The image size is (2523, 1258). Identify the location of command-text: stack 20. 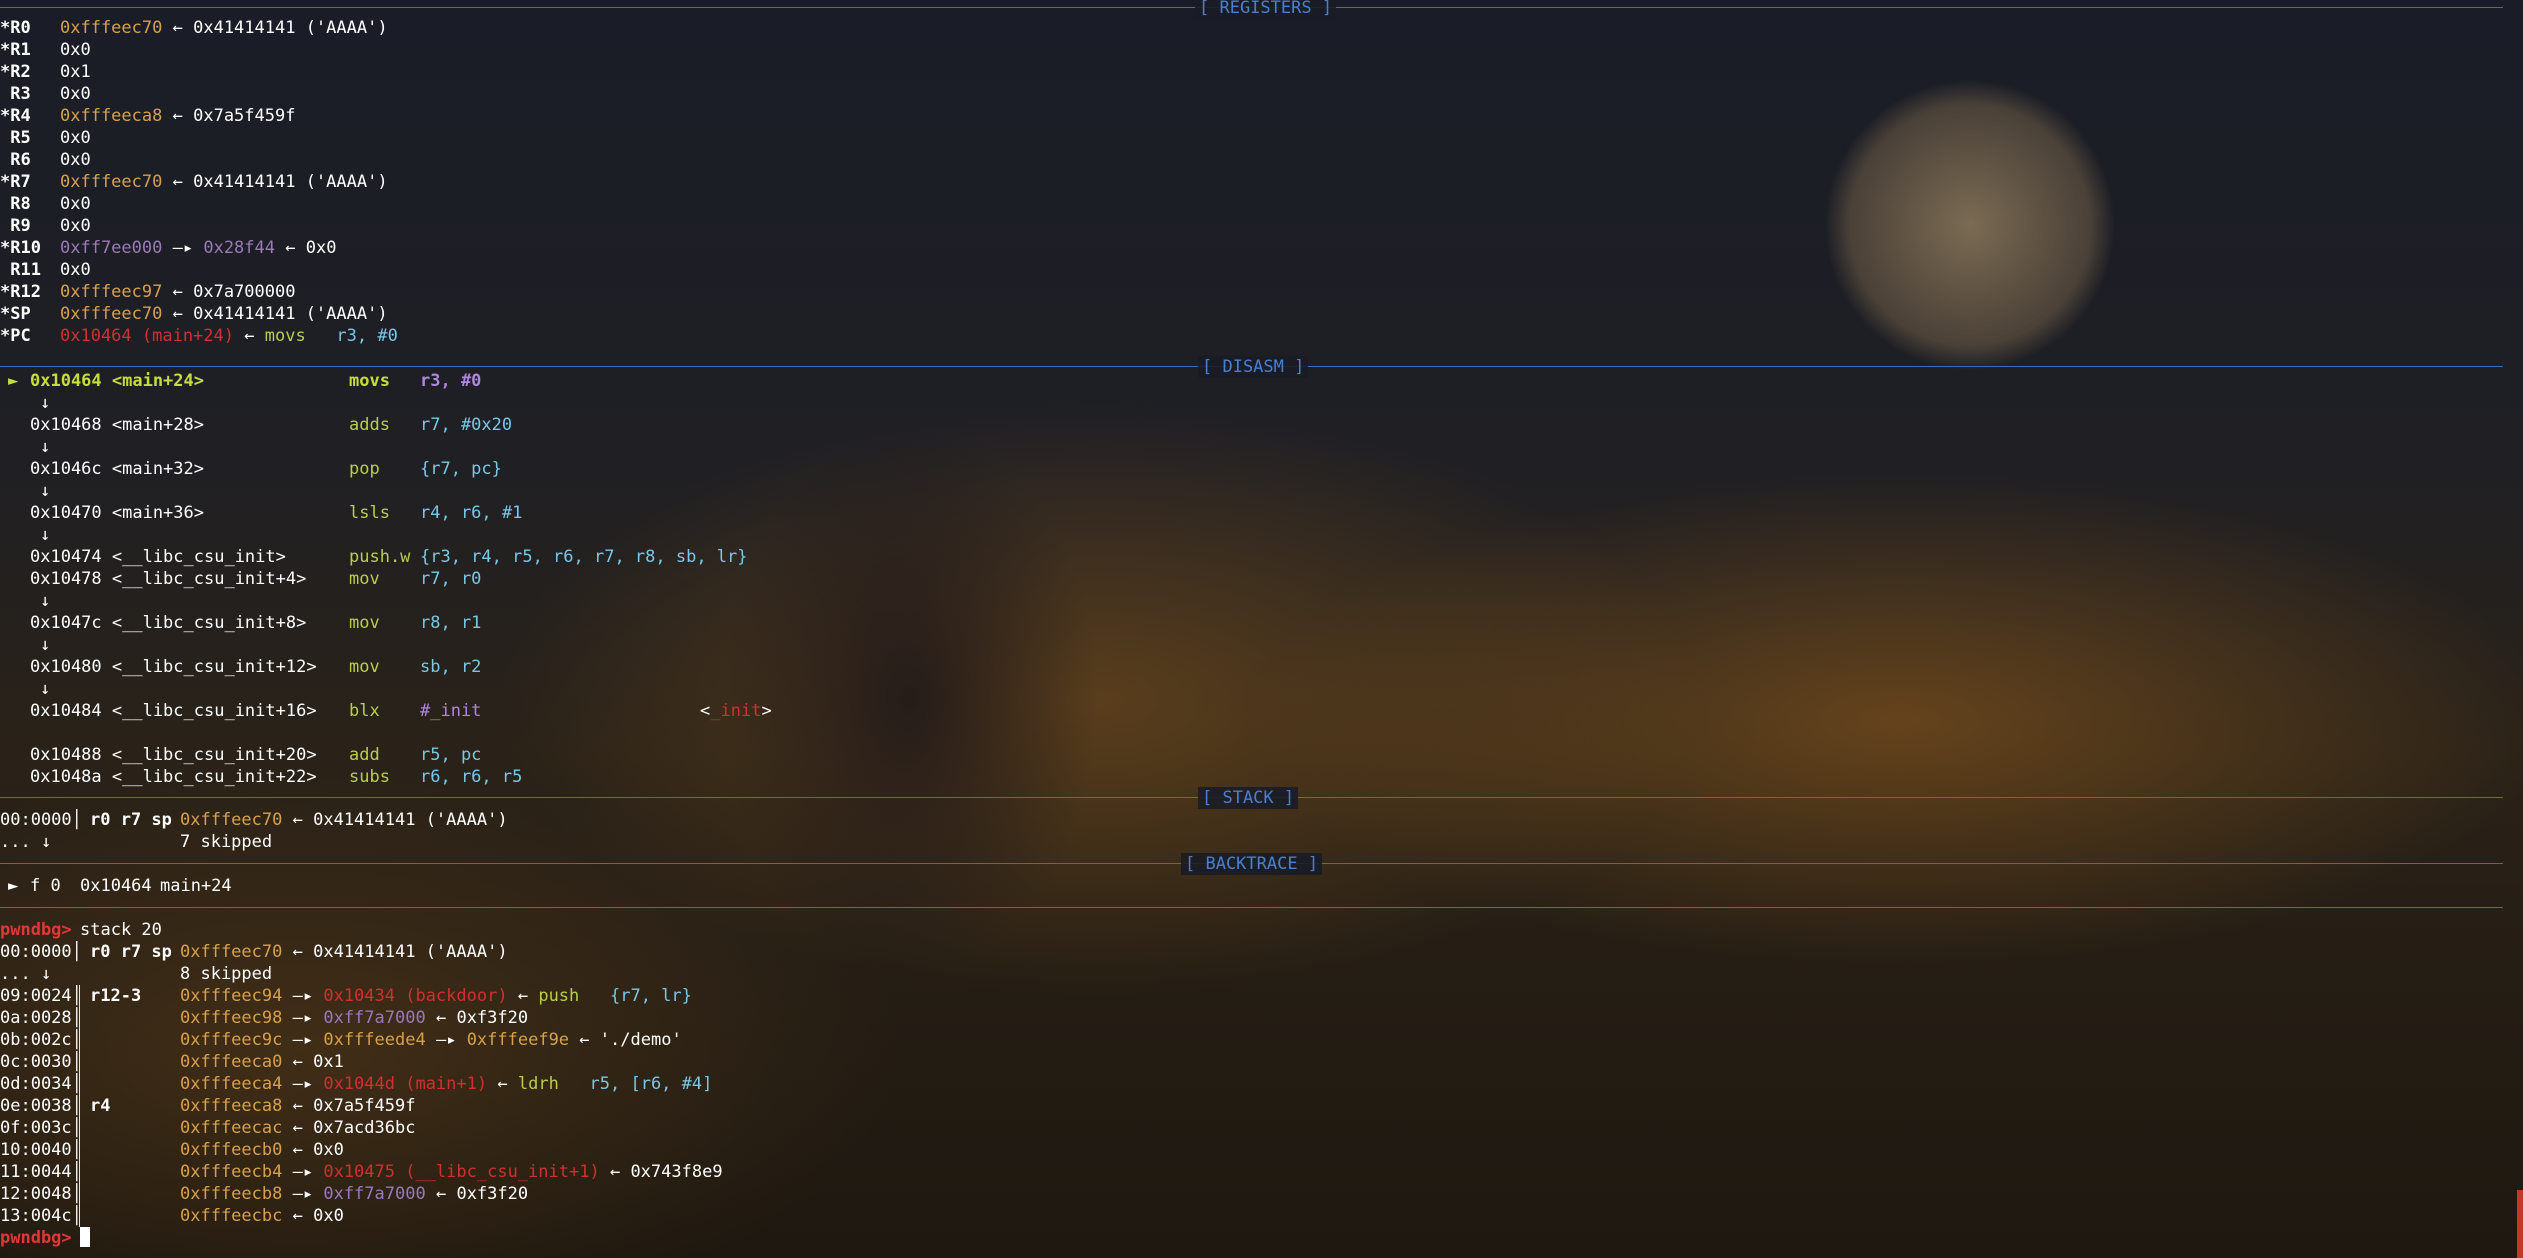
(121, 930).